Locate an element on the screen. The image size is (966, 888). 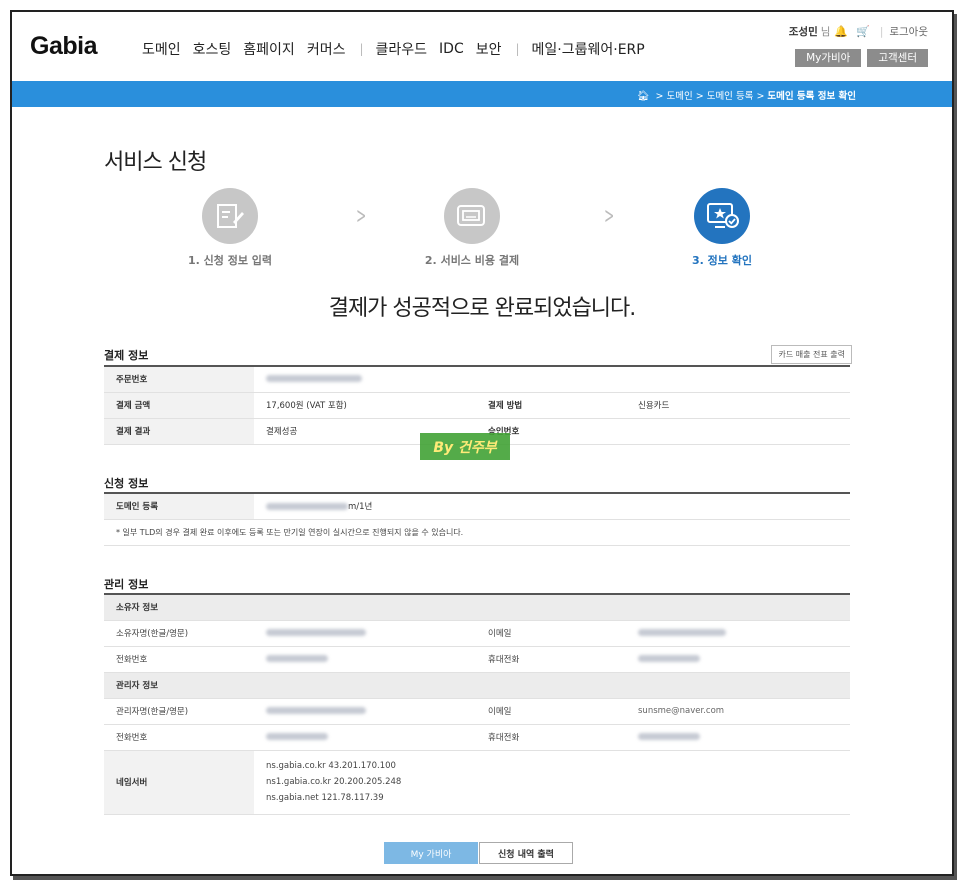
owner-name-label: 소유자명(한글/영문) is located at coordinates (179, 633).